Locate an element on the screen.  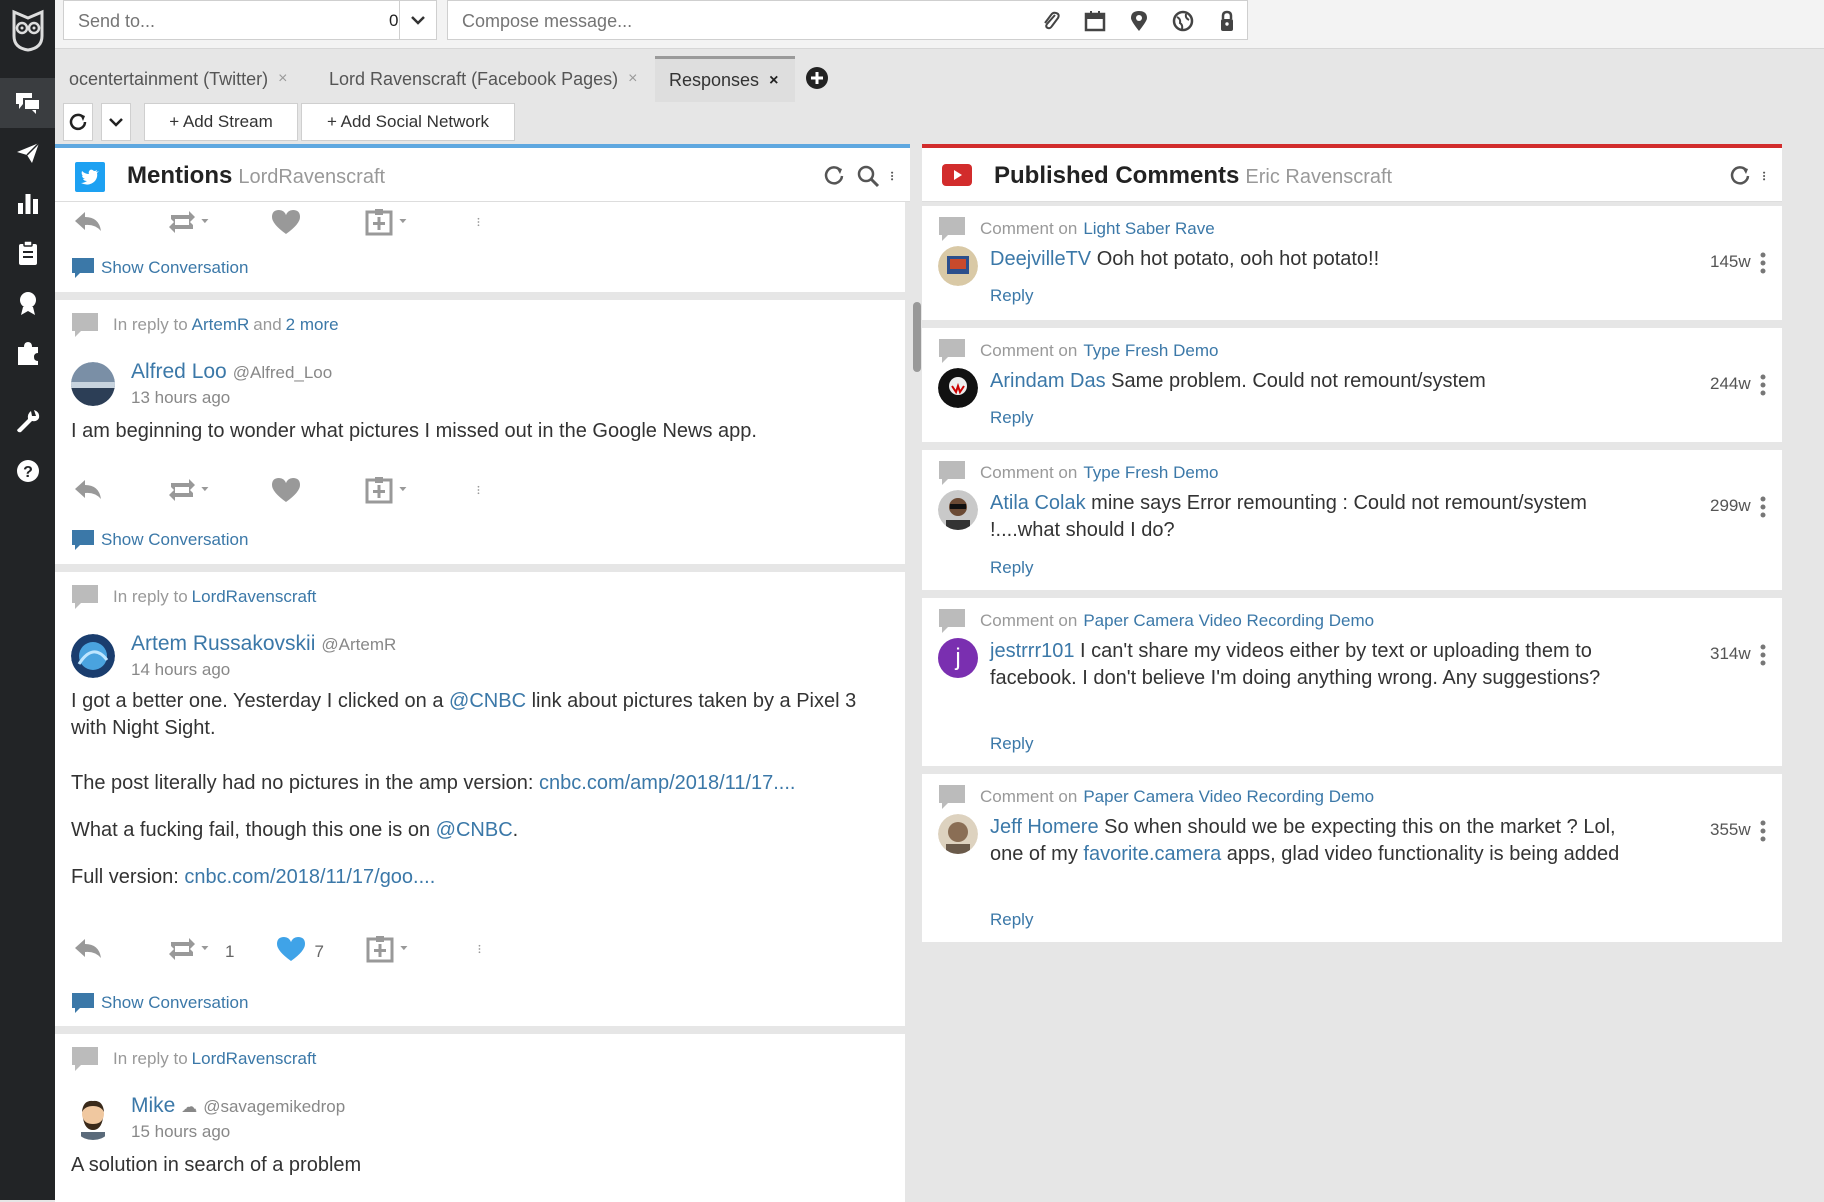
add-tab-icon is located at coordinates (817, 78).